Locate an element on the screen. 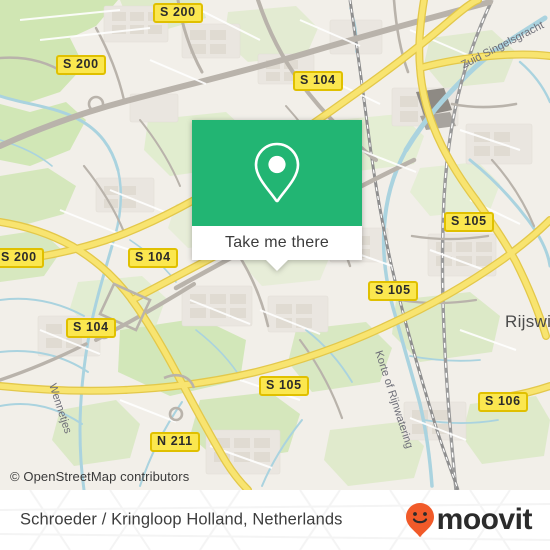 This screenshot has height=550, width=550. map-popup-card: Take me there is located at coordinates (277, 195).